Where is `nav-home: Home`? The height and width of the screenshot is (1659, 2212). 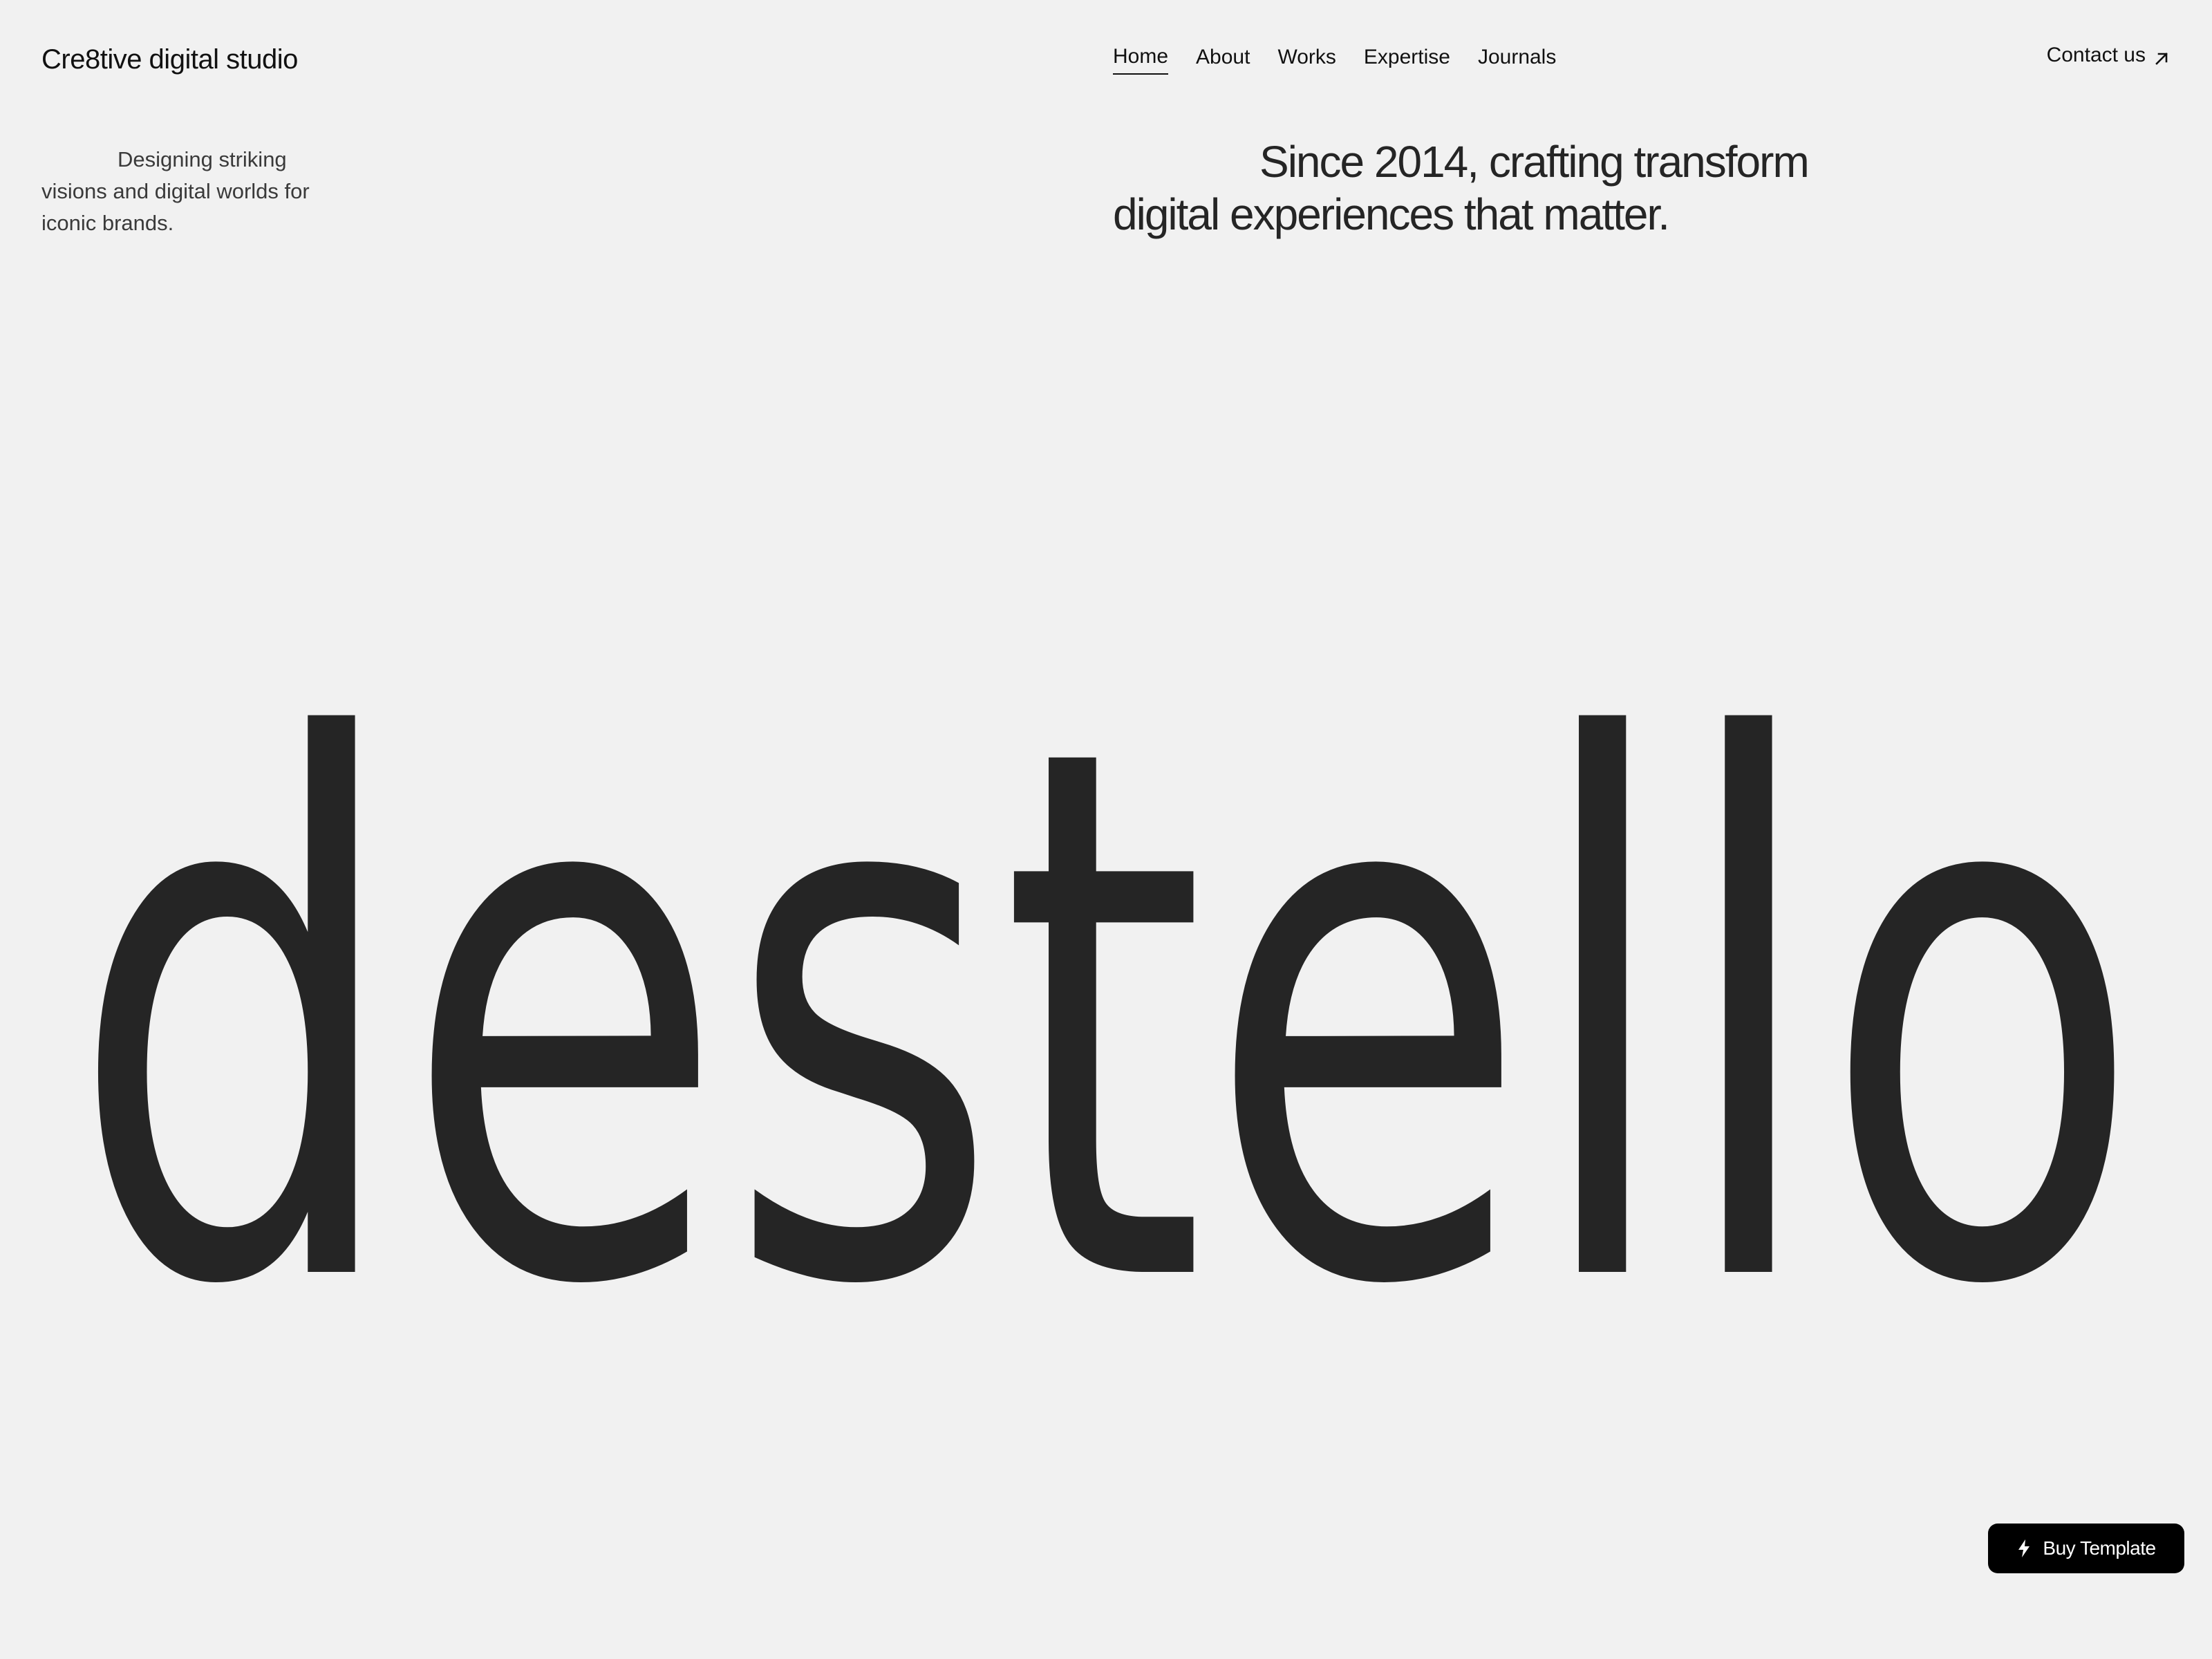
nav-home: Home is located at coordinates (1141, 58).